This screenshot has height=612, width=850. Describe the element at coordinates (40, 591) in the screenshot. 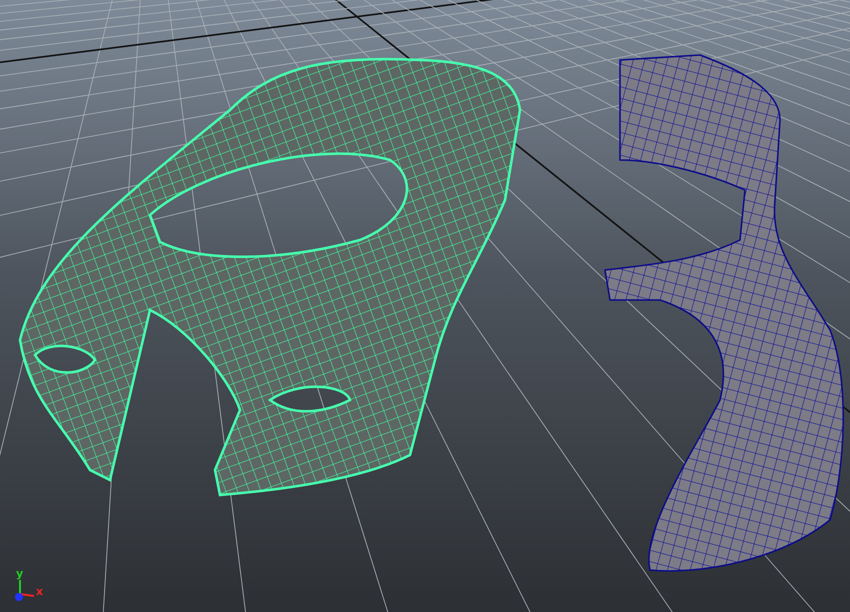

I see `axis-label: x` at that location.